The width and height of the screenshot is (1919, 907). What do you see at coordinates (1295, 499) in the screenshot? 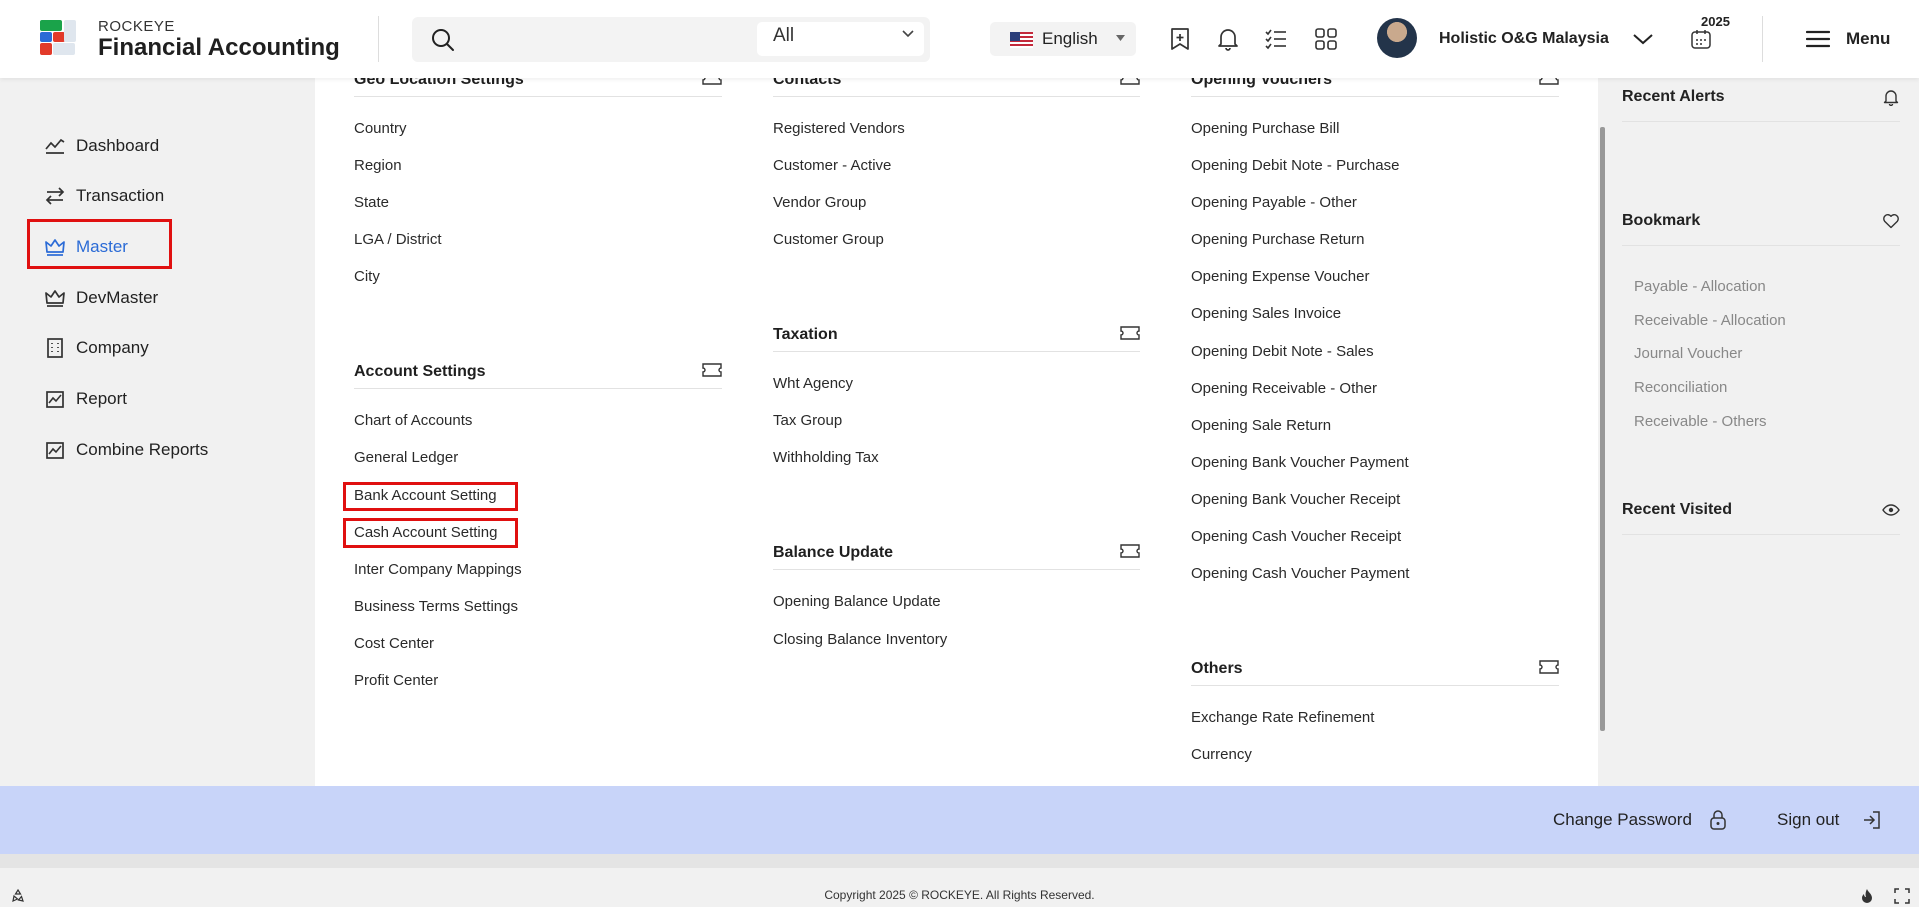
I see `menu-link: Opening Bank Voucher Receipt` at bounding box center [1295, 499].